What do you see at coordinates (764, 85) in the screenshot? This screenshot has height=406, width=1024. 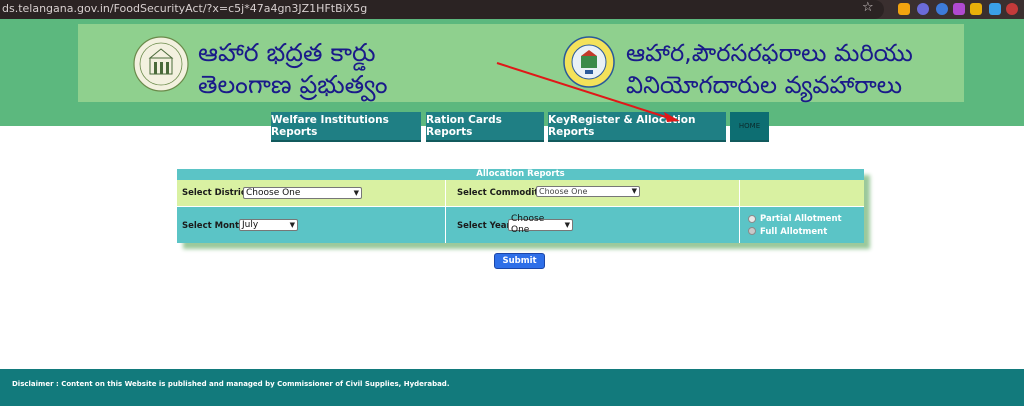 I see `right-title-line: వినియోగదారుల వ్యవహారాలు` at bounding box center [764, 85].